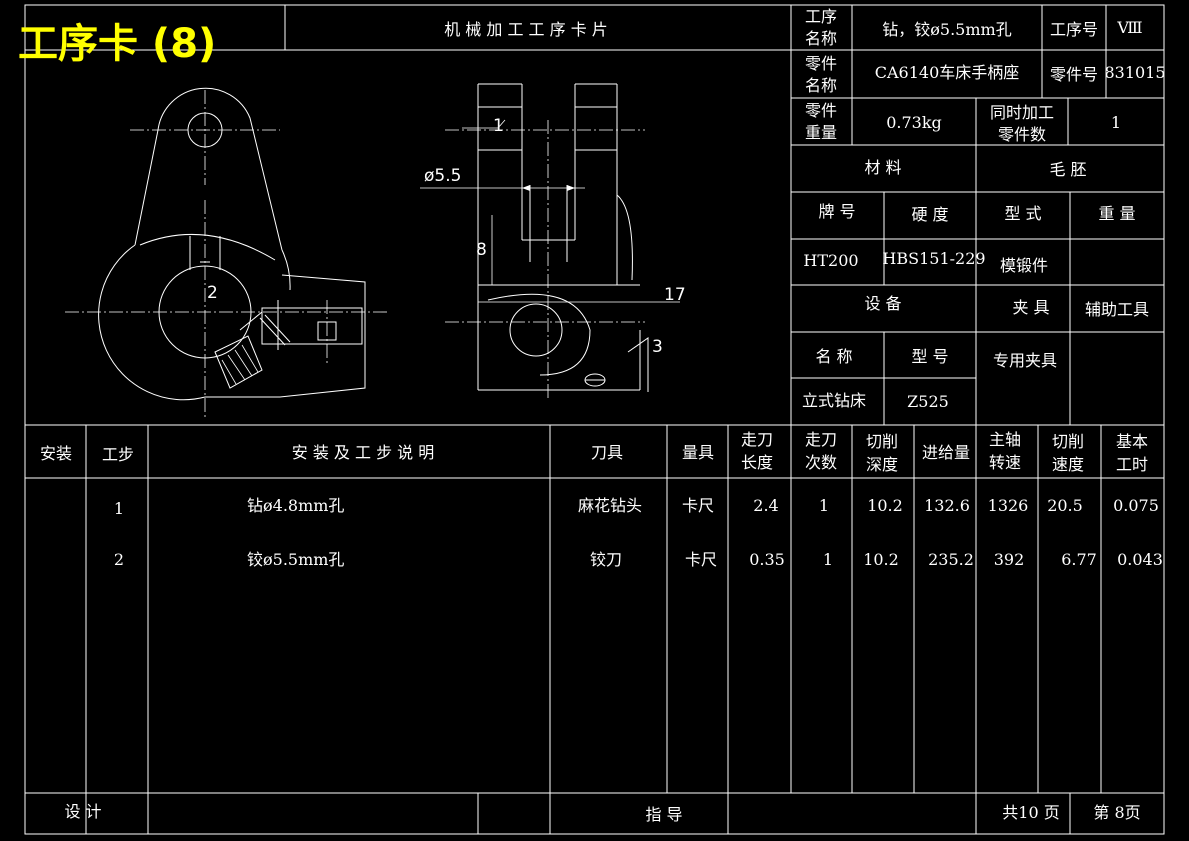  What do you see at coordinates (882, 441) in the screenshot?
I see `th-depth-1: 切削` at bounding box center [882, 441].